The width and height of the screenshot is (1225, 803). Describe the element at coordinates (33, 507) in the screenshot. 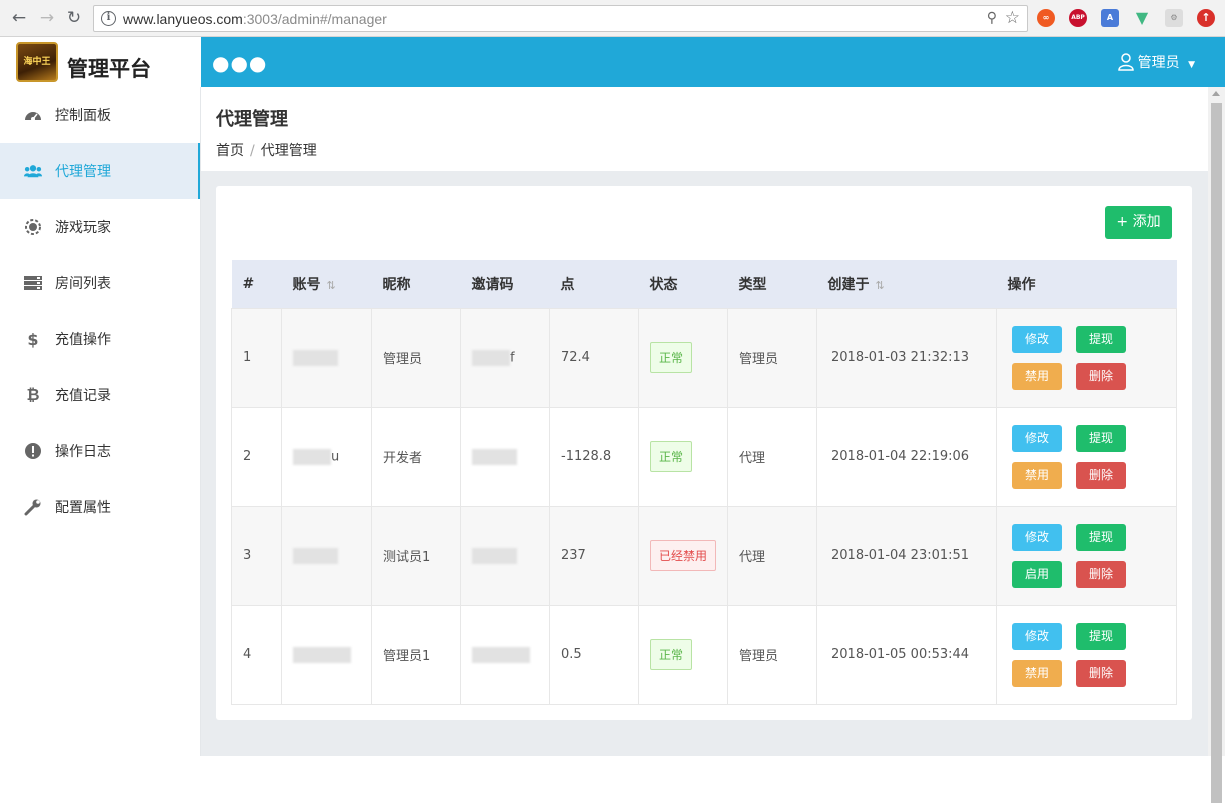

I see `wrench-icon` at that location.